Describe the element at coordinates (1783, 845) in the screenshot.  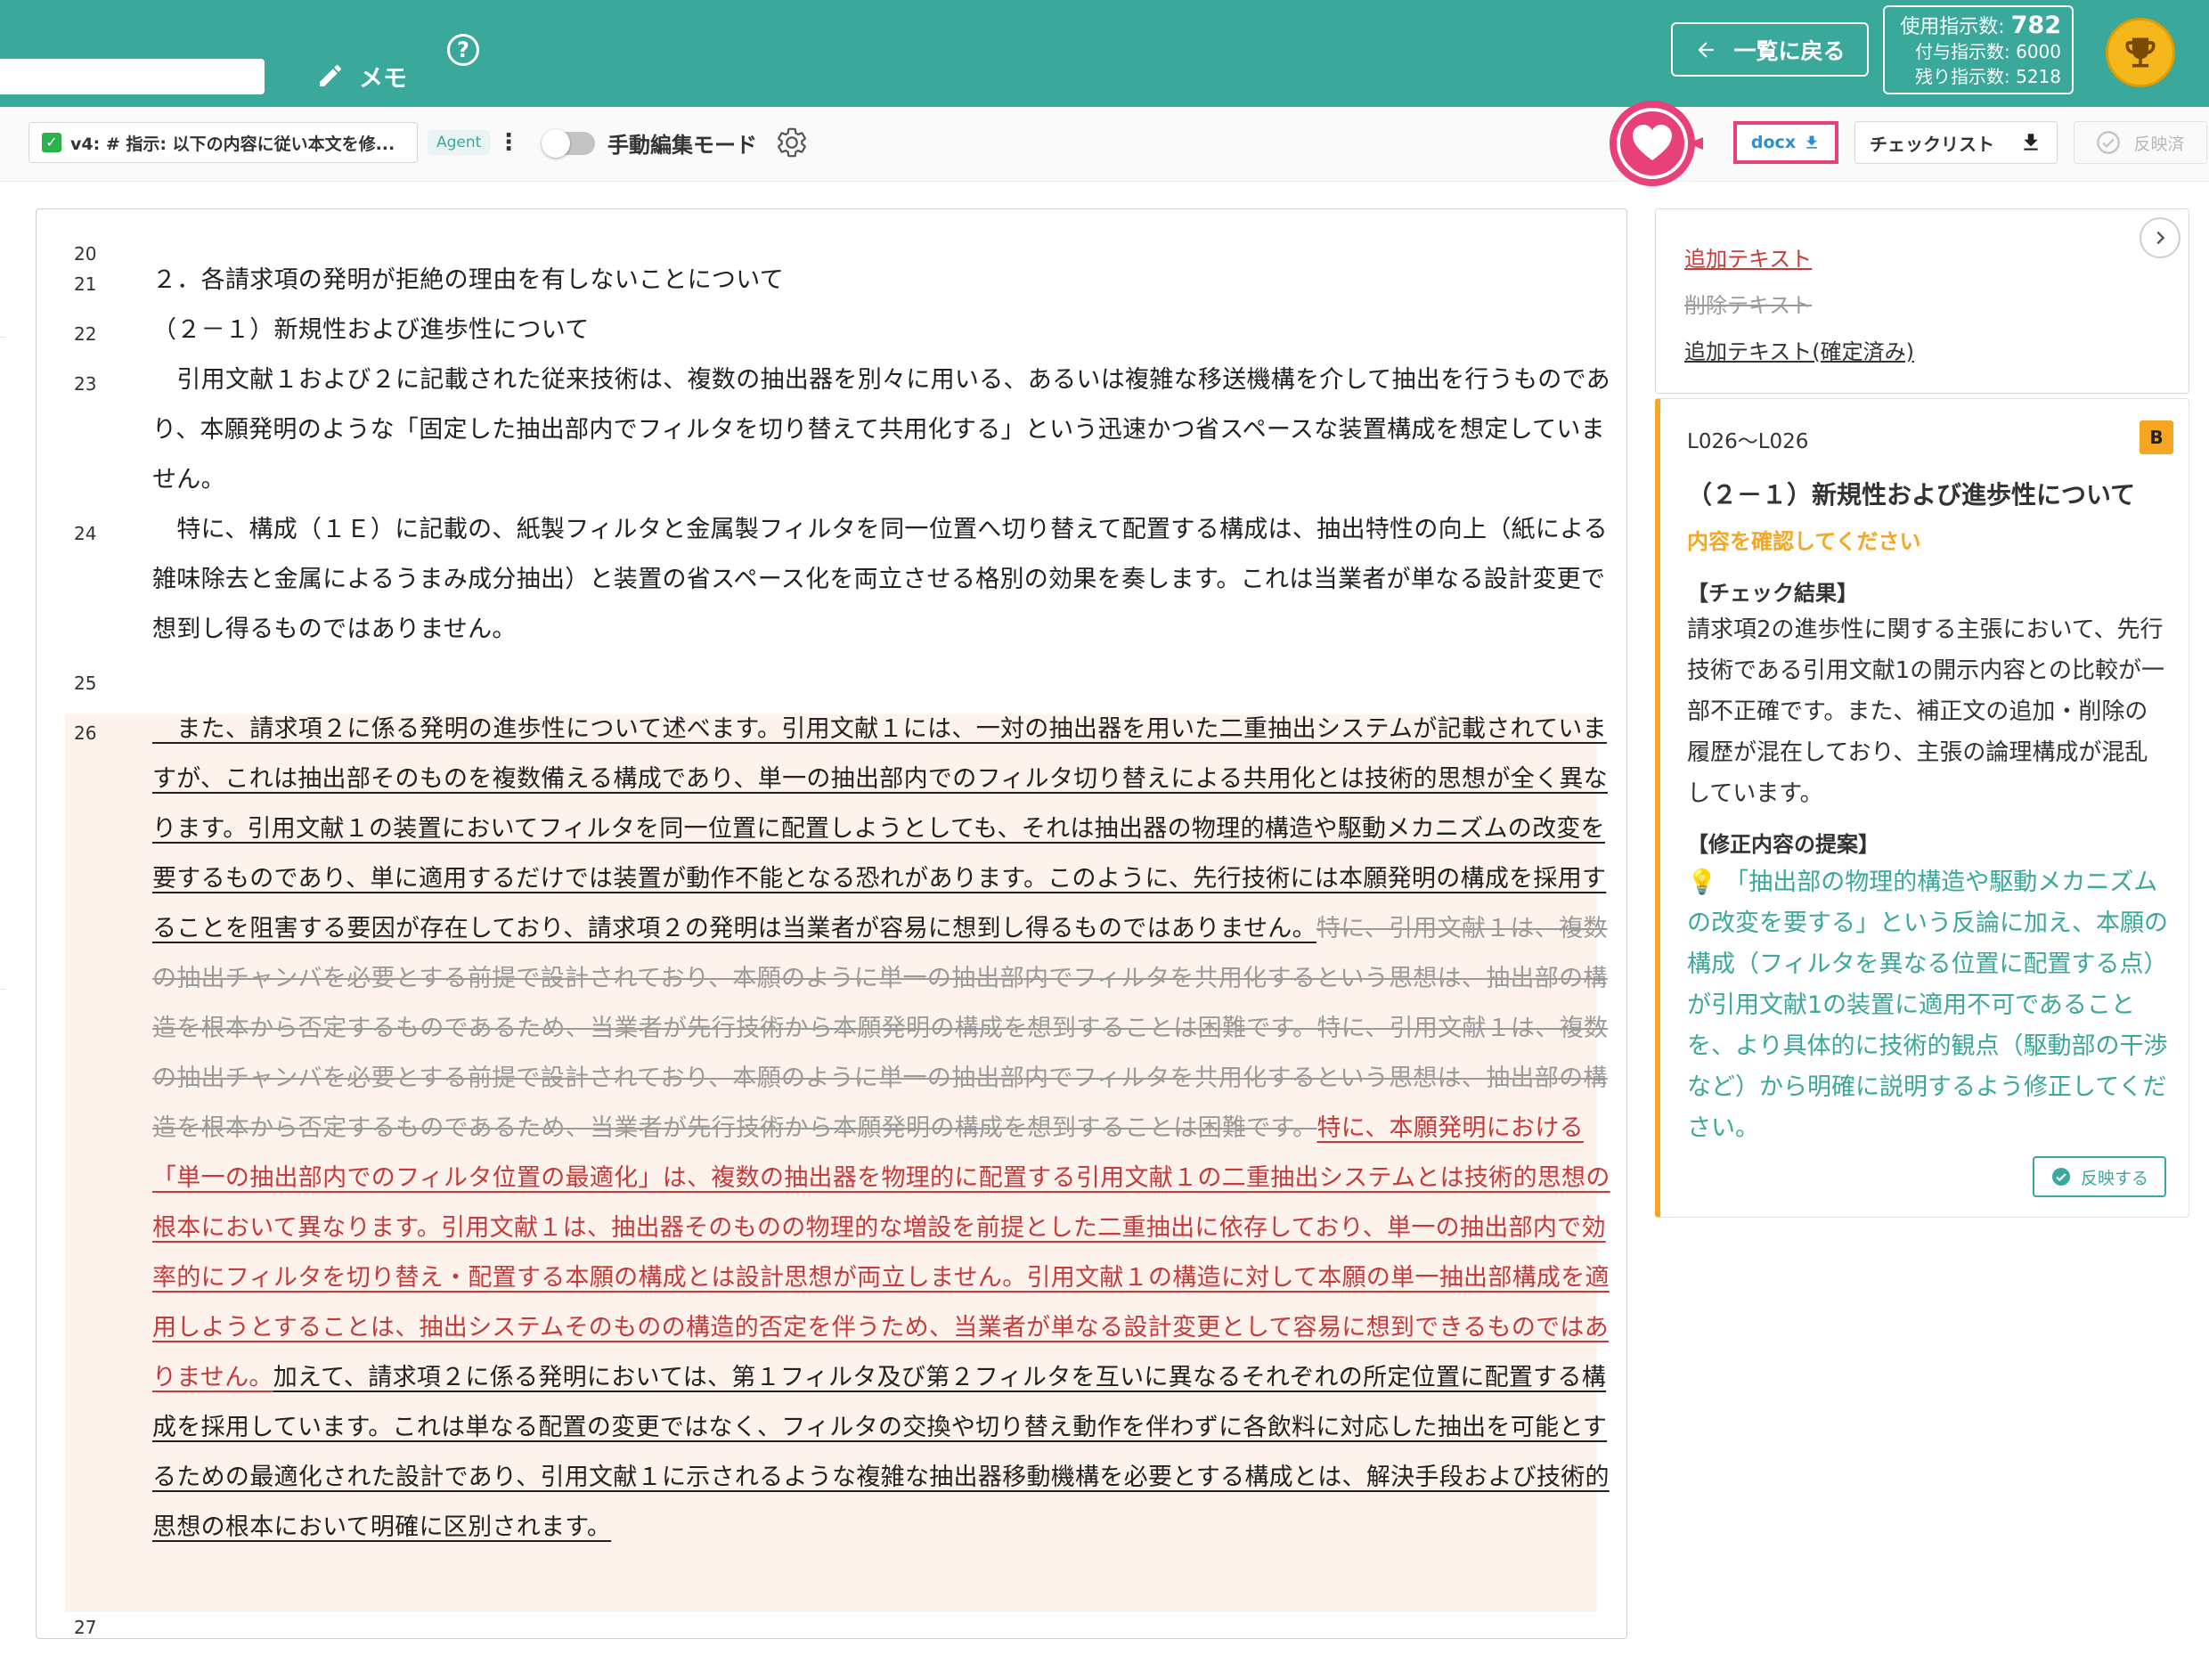
I see `suggest-heading: 【修正内容の提案】` at that location.